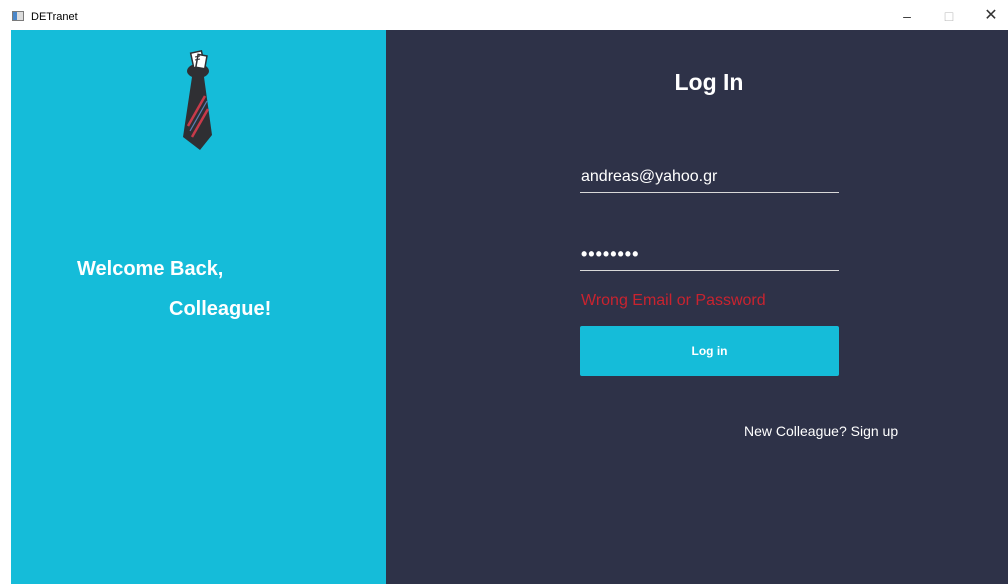  Describe the element at coordinates (197, 100) in the screenshot. I see `tie-logo-icon` at that location.